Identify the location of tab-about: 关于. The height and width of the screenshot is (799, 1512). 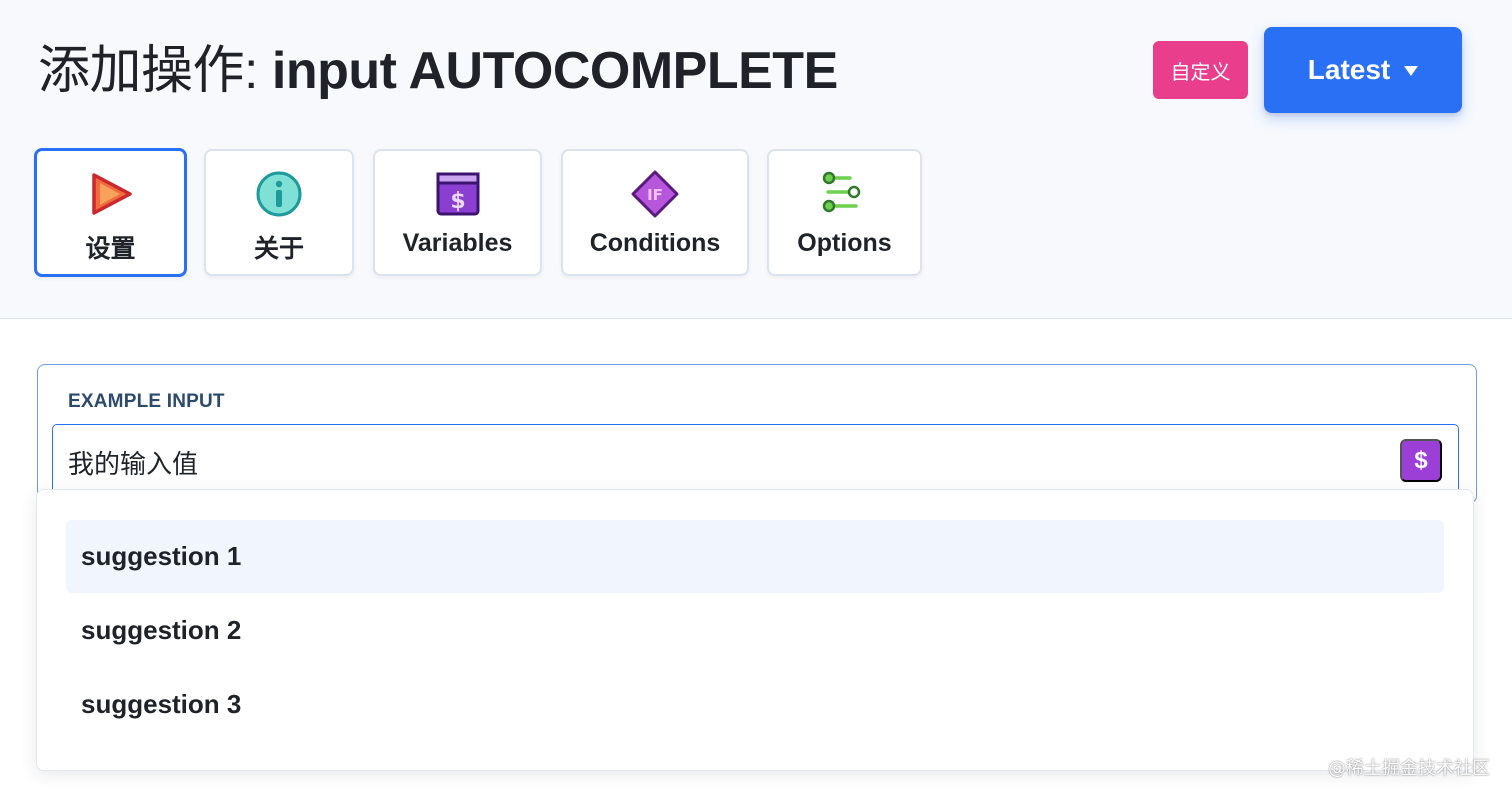
(279, 212).